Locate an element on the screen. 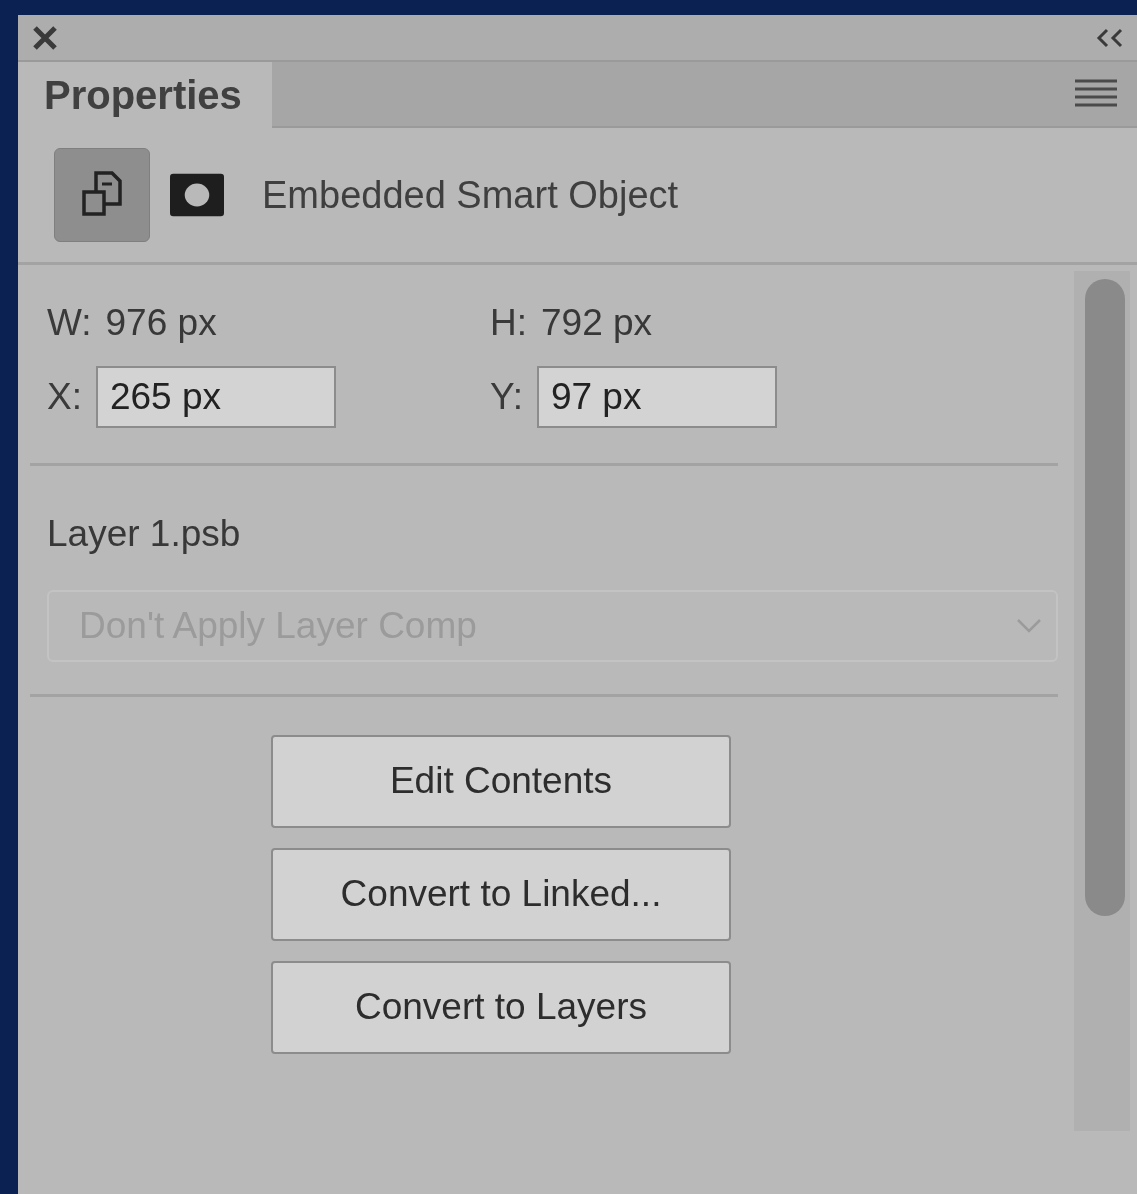 Image resolution: width=1137 pixels, height=1194 pixels. close-icon is located at coordinates (45, 37).